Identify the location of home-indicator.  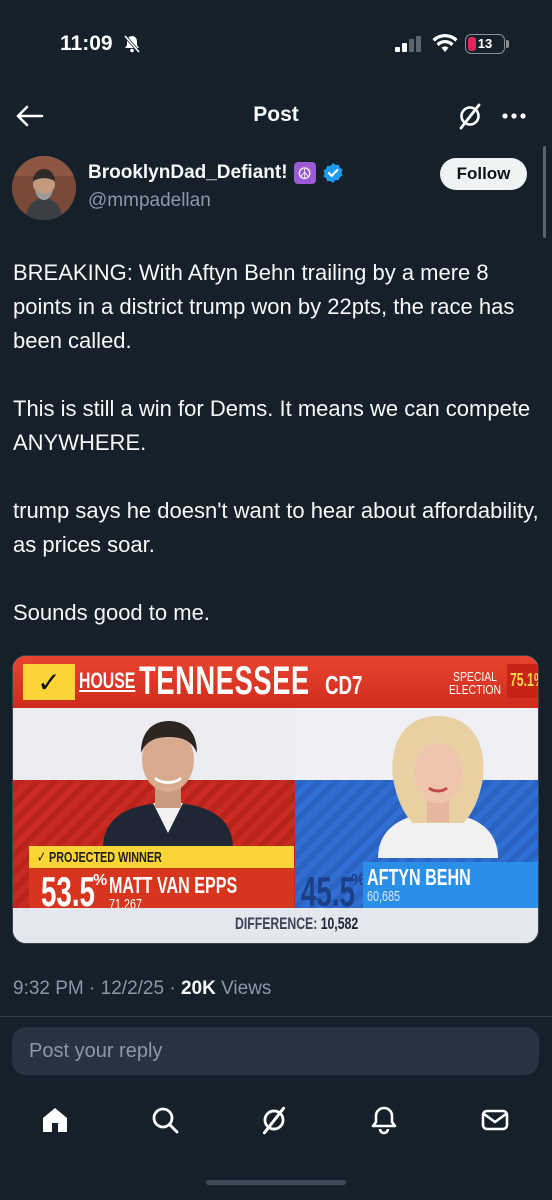
(276, 1182).